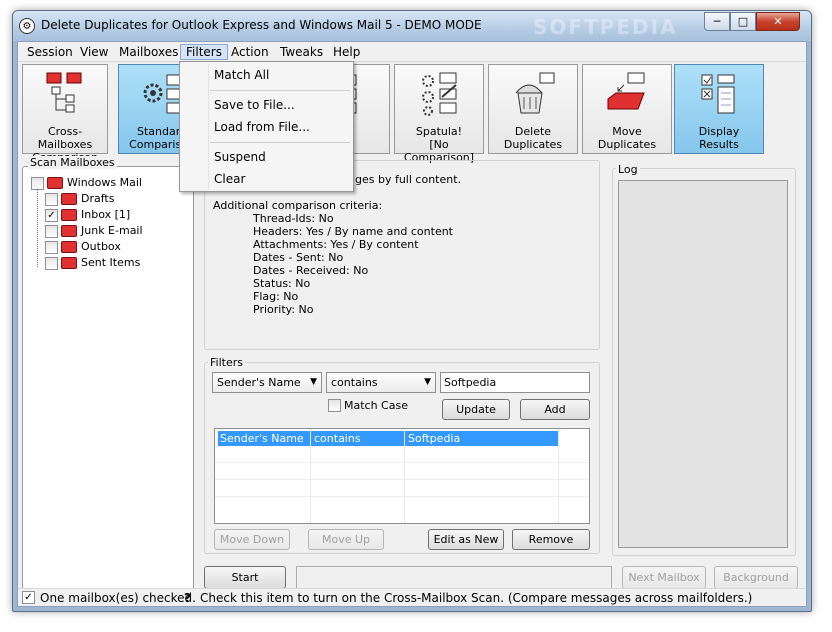 The width and height of the screenshot is (832, 632). I want to click on display-label: Display, so click(719, 131).